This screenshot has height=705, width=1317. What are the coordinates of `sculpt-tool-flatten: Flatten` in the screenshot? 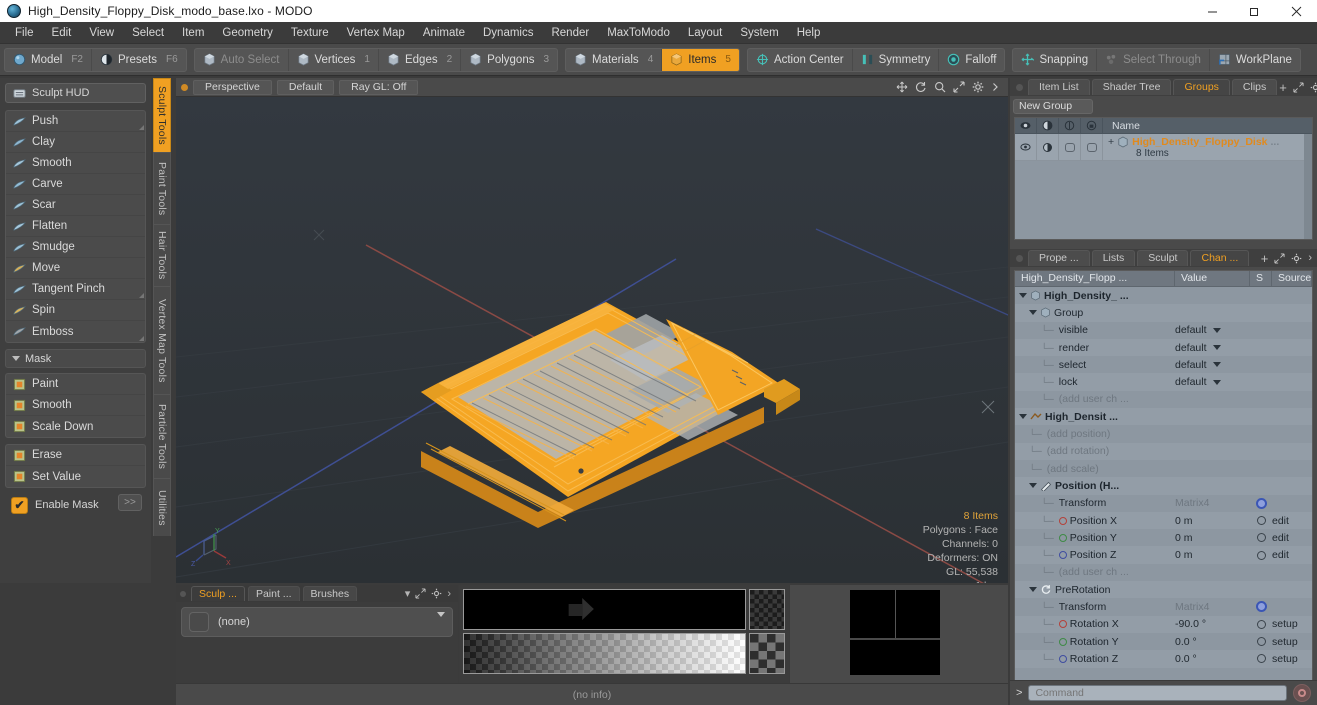 It's located at (75, 226).